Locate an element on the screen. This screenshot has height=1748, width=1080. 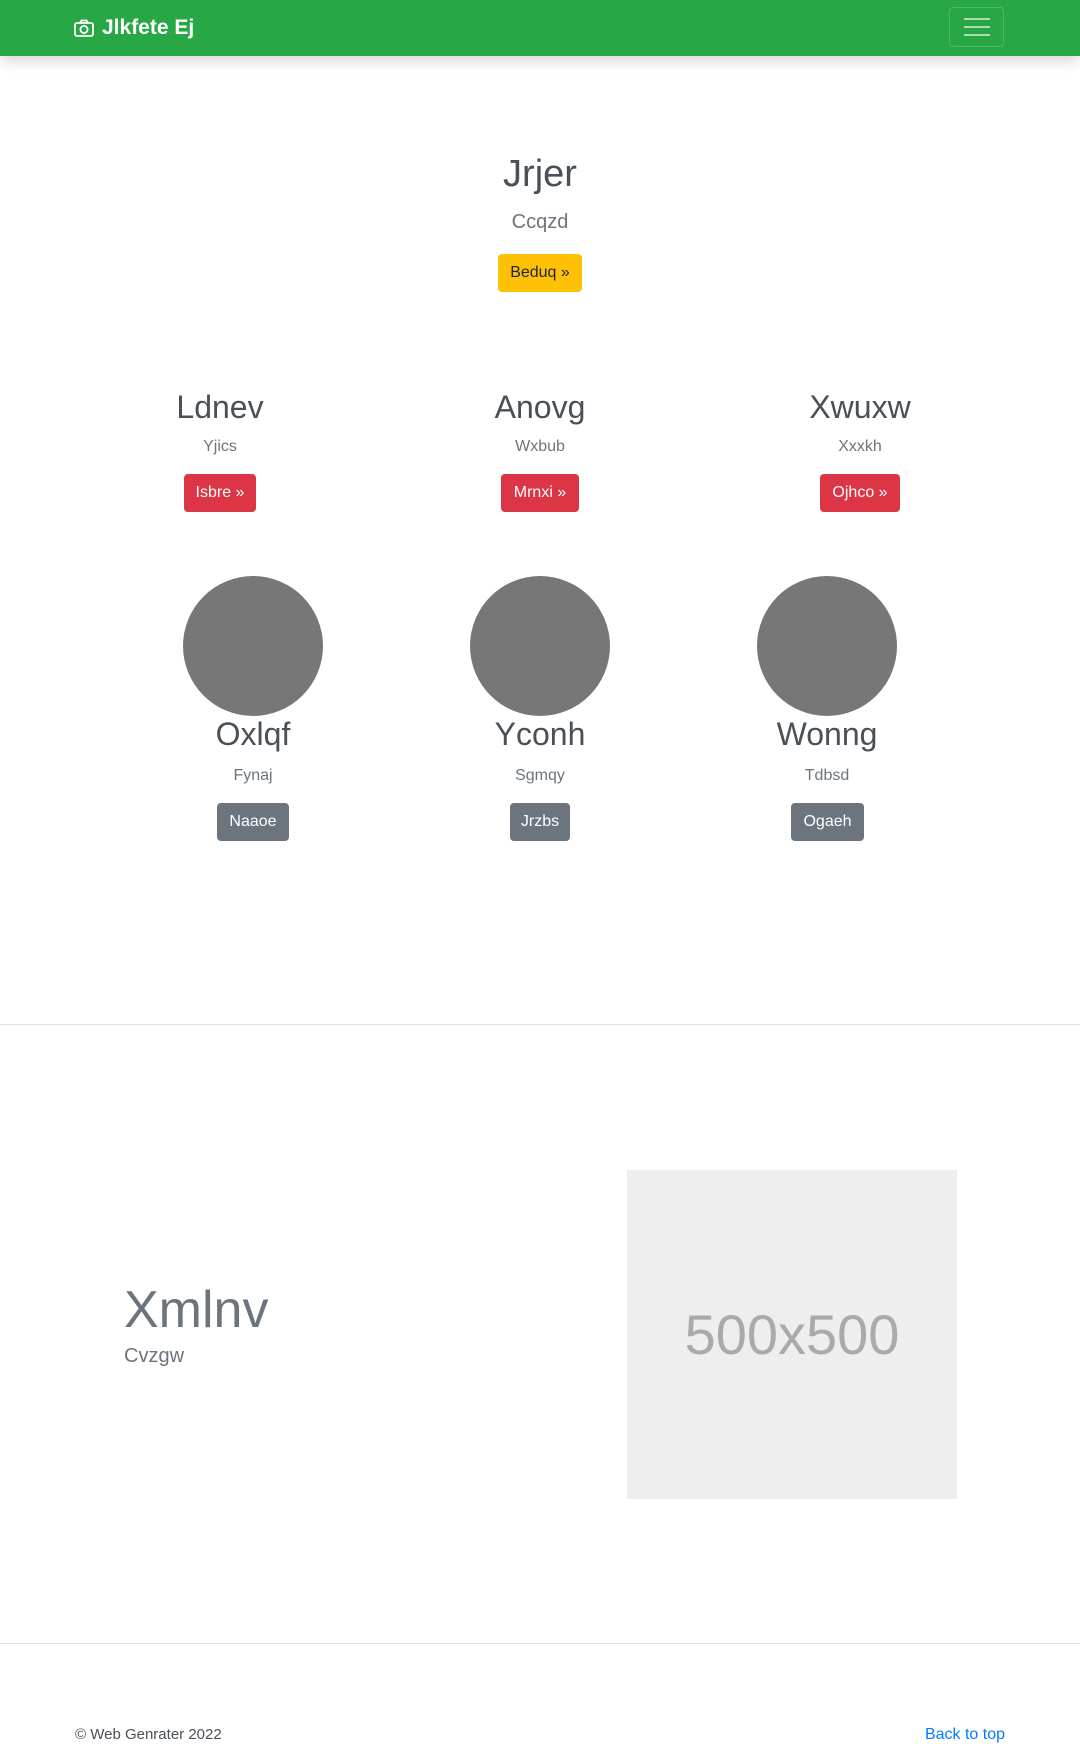
brand-name: Jlkfete Ej is located at coordinates (148, 27).